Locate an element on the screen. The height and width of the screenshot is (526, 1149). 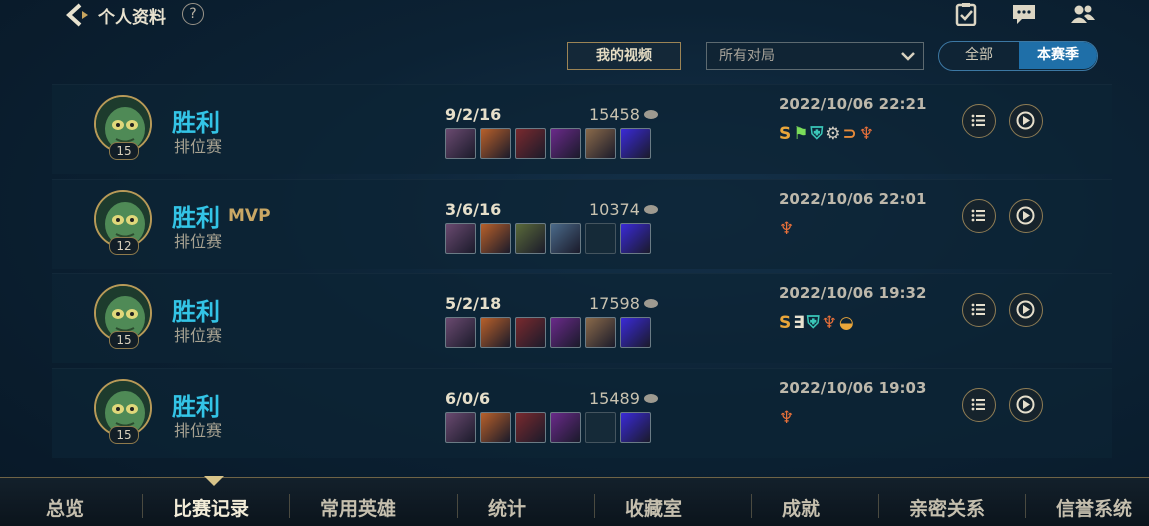
friends-icon is located at coordinates (1083, 14).